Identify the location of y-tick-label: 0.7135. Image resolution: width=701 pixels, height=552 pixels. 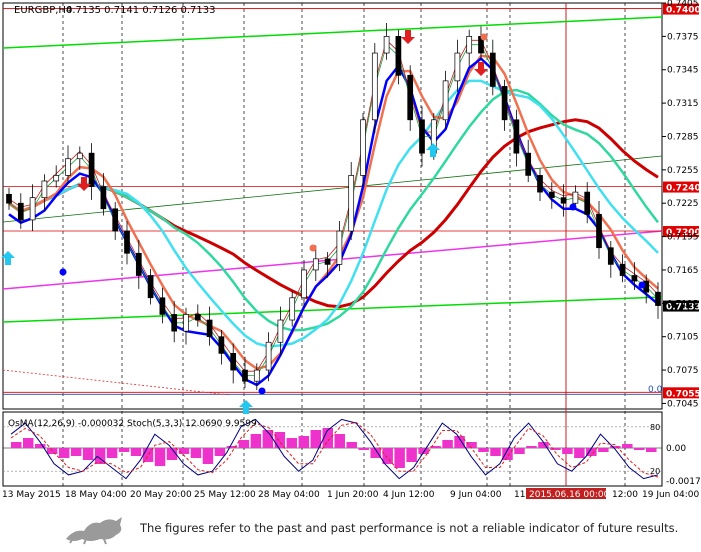
(683, 304).